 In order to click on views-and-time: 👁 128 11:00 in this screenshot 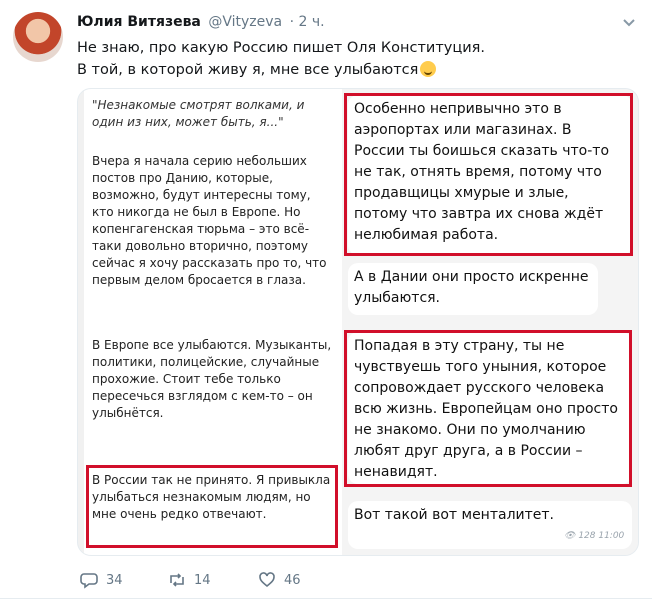, I will do `click(594, 536)`.